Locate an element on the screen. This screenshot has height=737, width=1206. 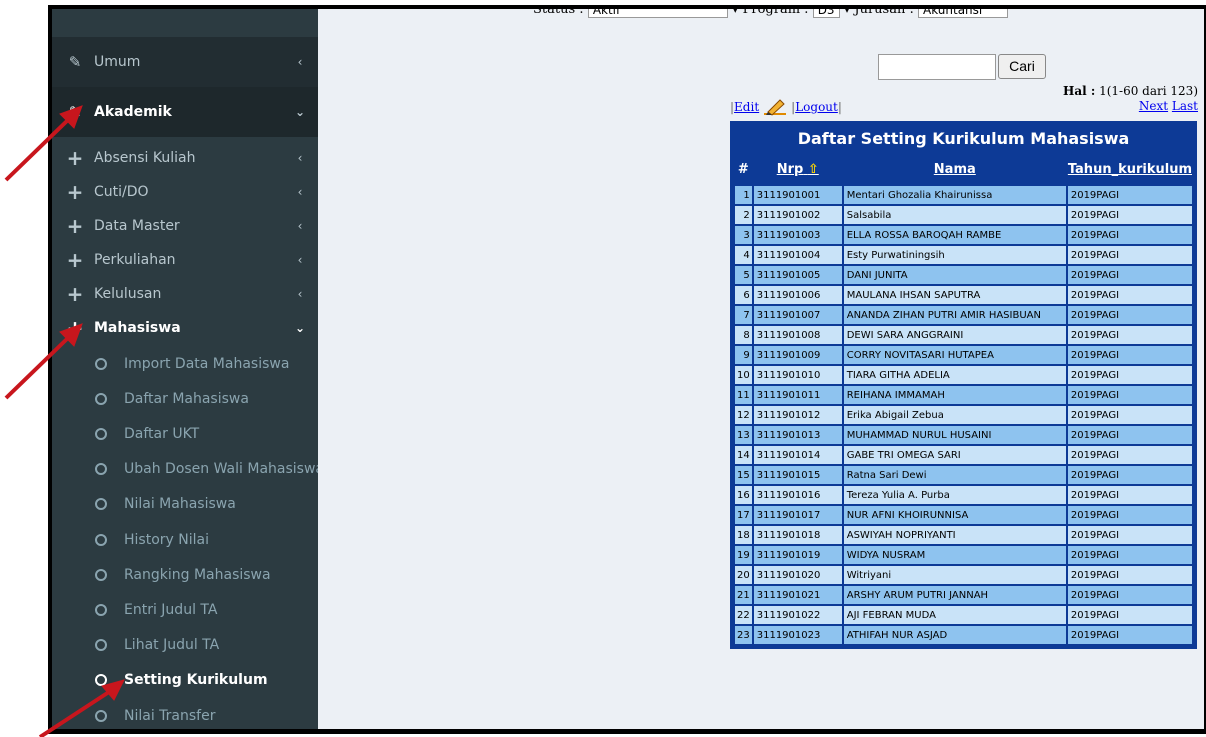
sidebar-sub-item-daftar-mahasiswa: Daftar Mahasiswa is located at coordinates (185, 398).